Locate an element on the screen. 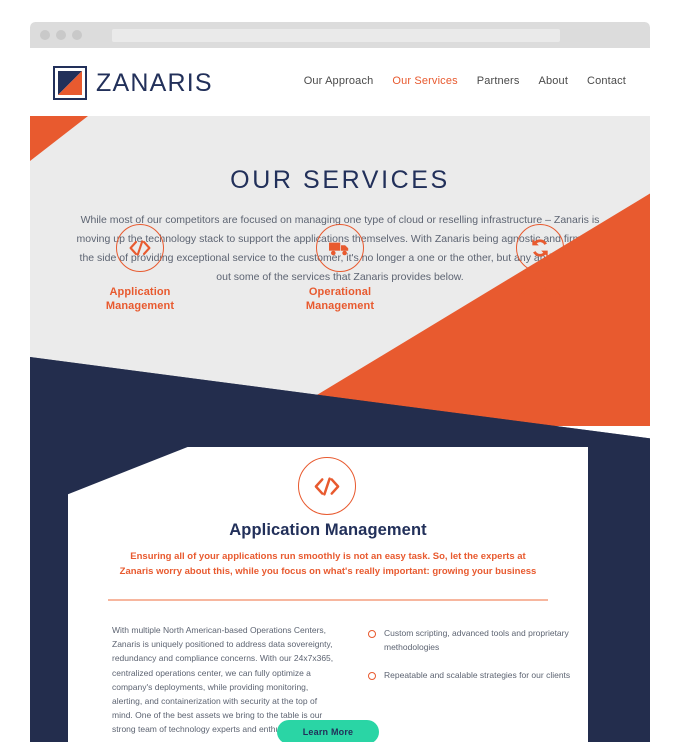 The height and width of the screenshot is (742, 677). service-item-operational-management: Operational Management is located at coordinates (340, 268).